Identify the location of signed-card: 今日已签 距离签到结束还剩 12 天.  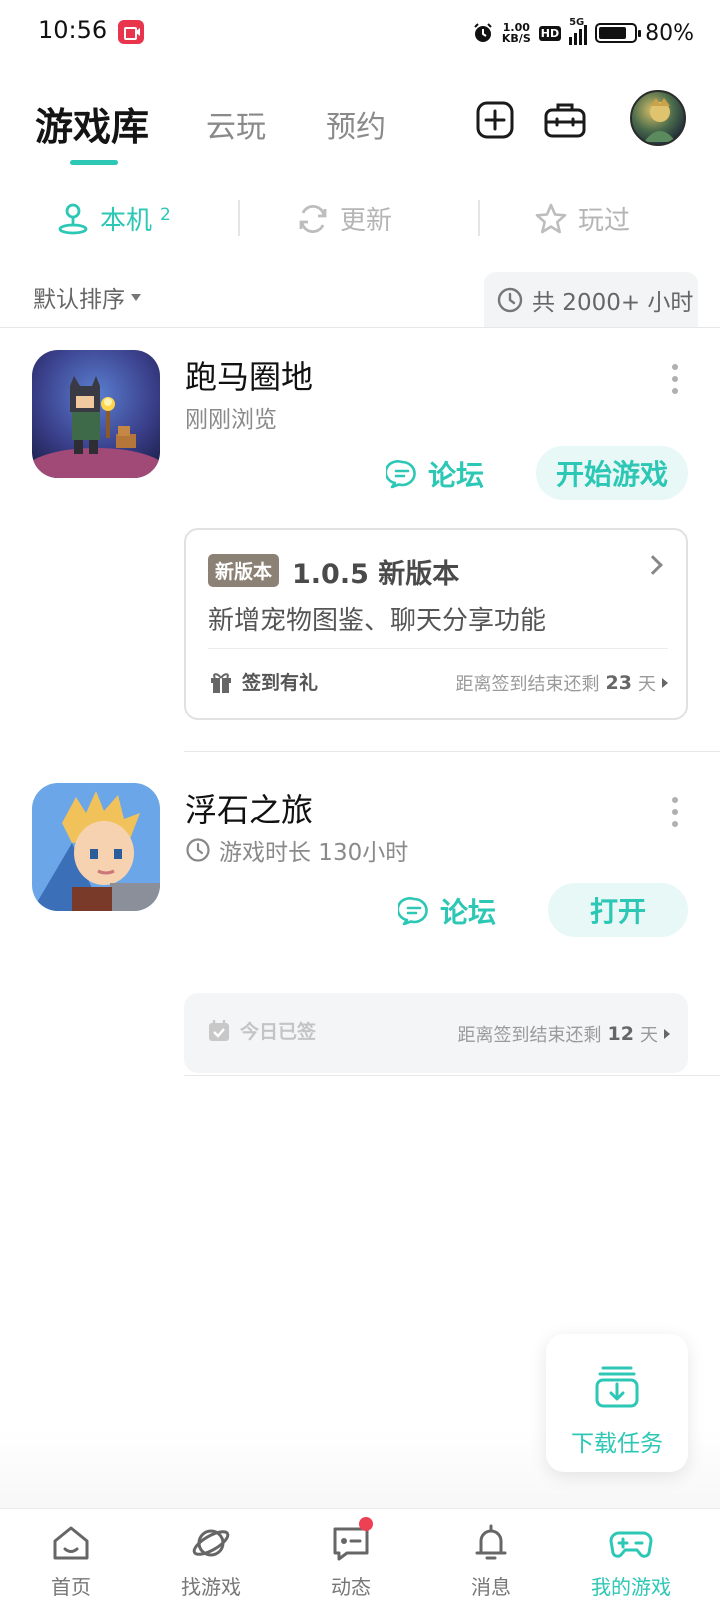
(436, 1033).